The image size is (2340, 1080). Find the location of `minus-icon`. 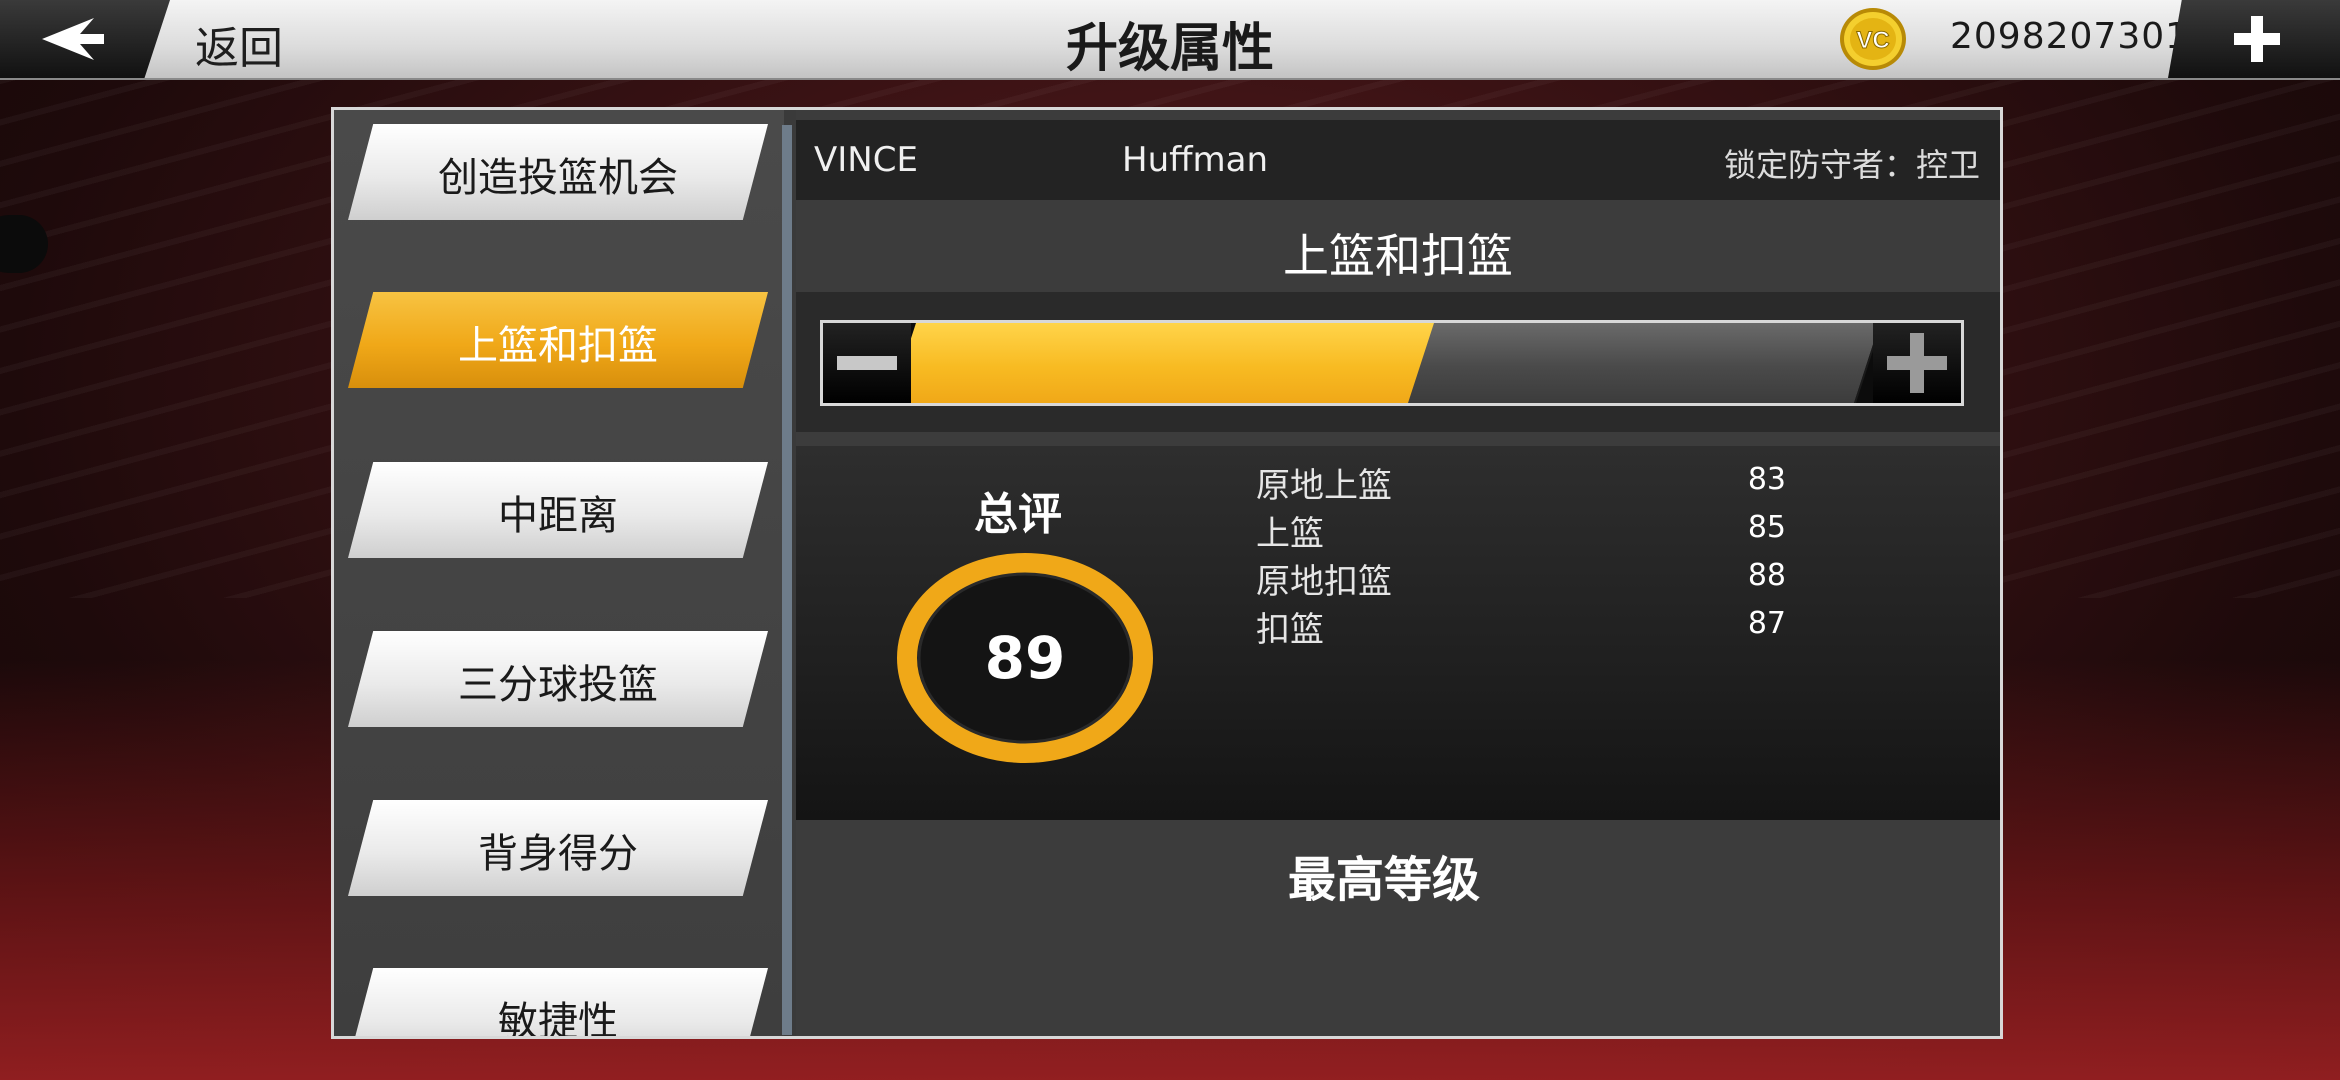

minus-icon is located at coordinates (867, 363).